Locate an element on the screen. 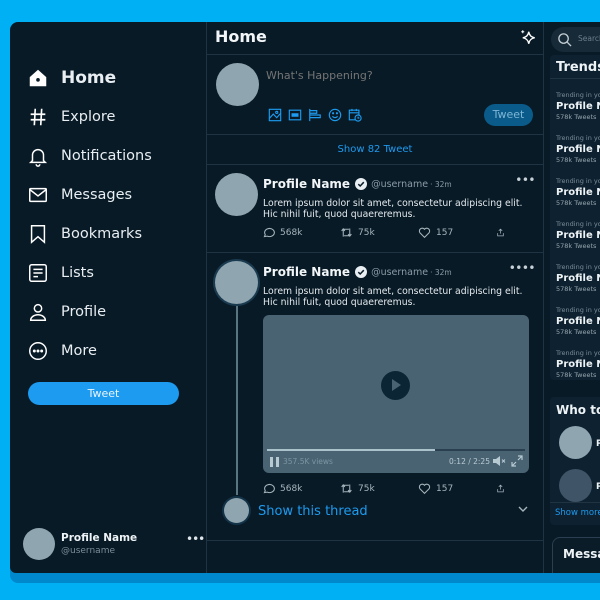 The height and width of the screenshot is (600, 600). compose-input is located at coordinates (366, 75).